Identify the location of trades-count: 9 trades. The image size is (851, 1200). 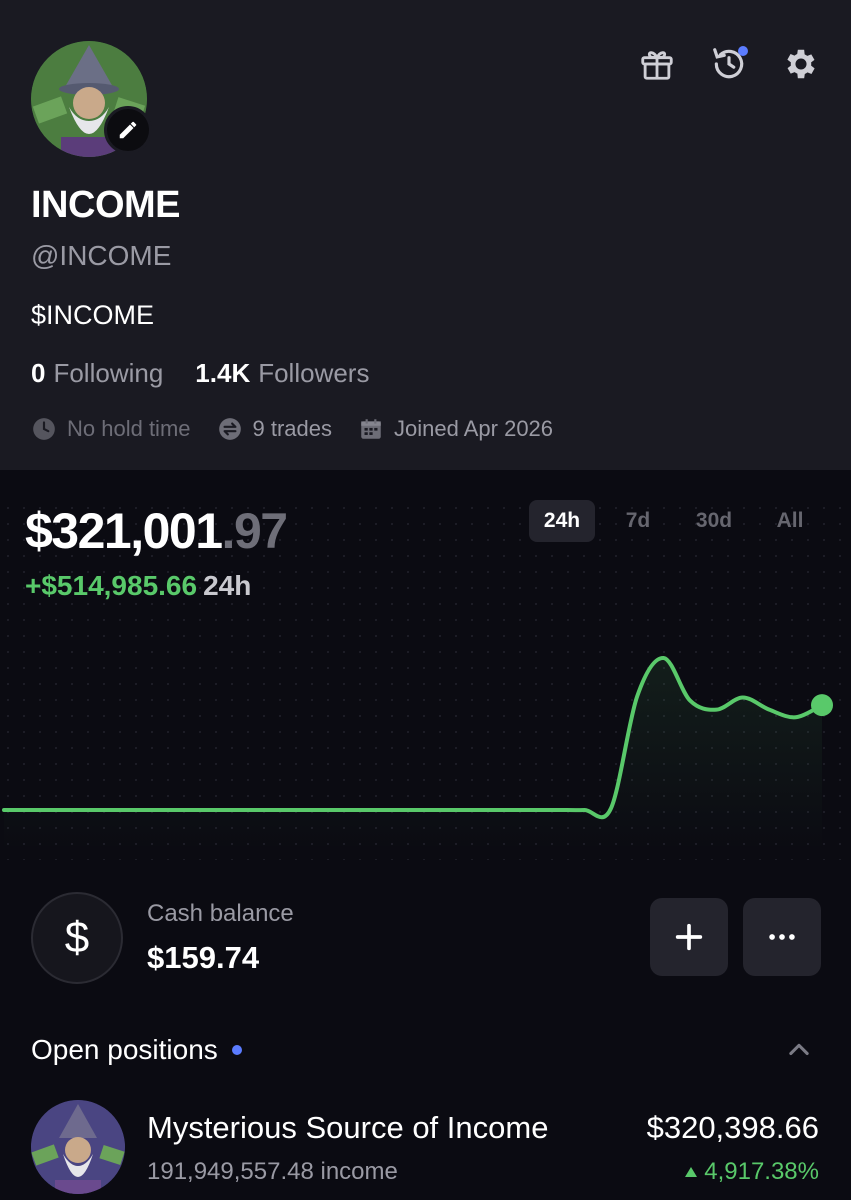
(275, 429).